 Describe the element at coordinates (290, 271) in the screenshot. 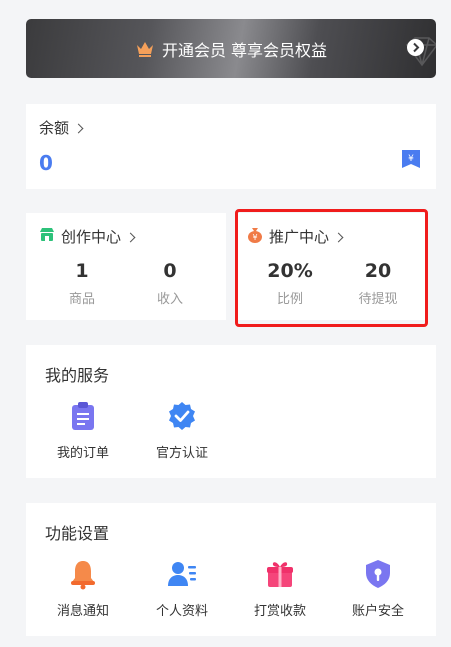

I see `ratio-value: 20%` at that location.